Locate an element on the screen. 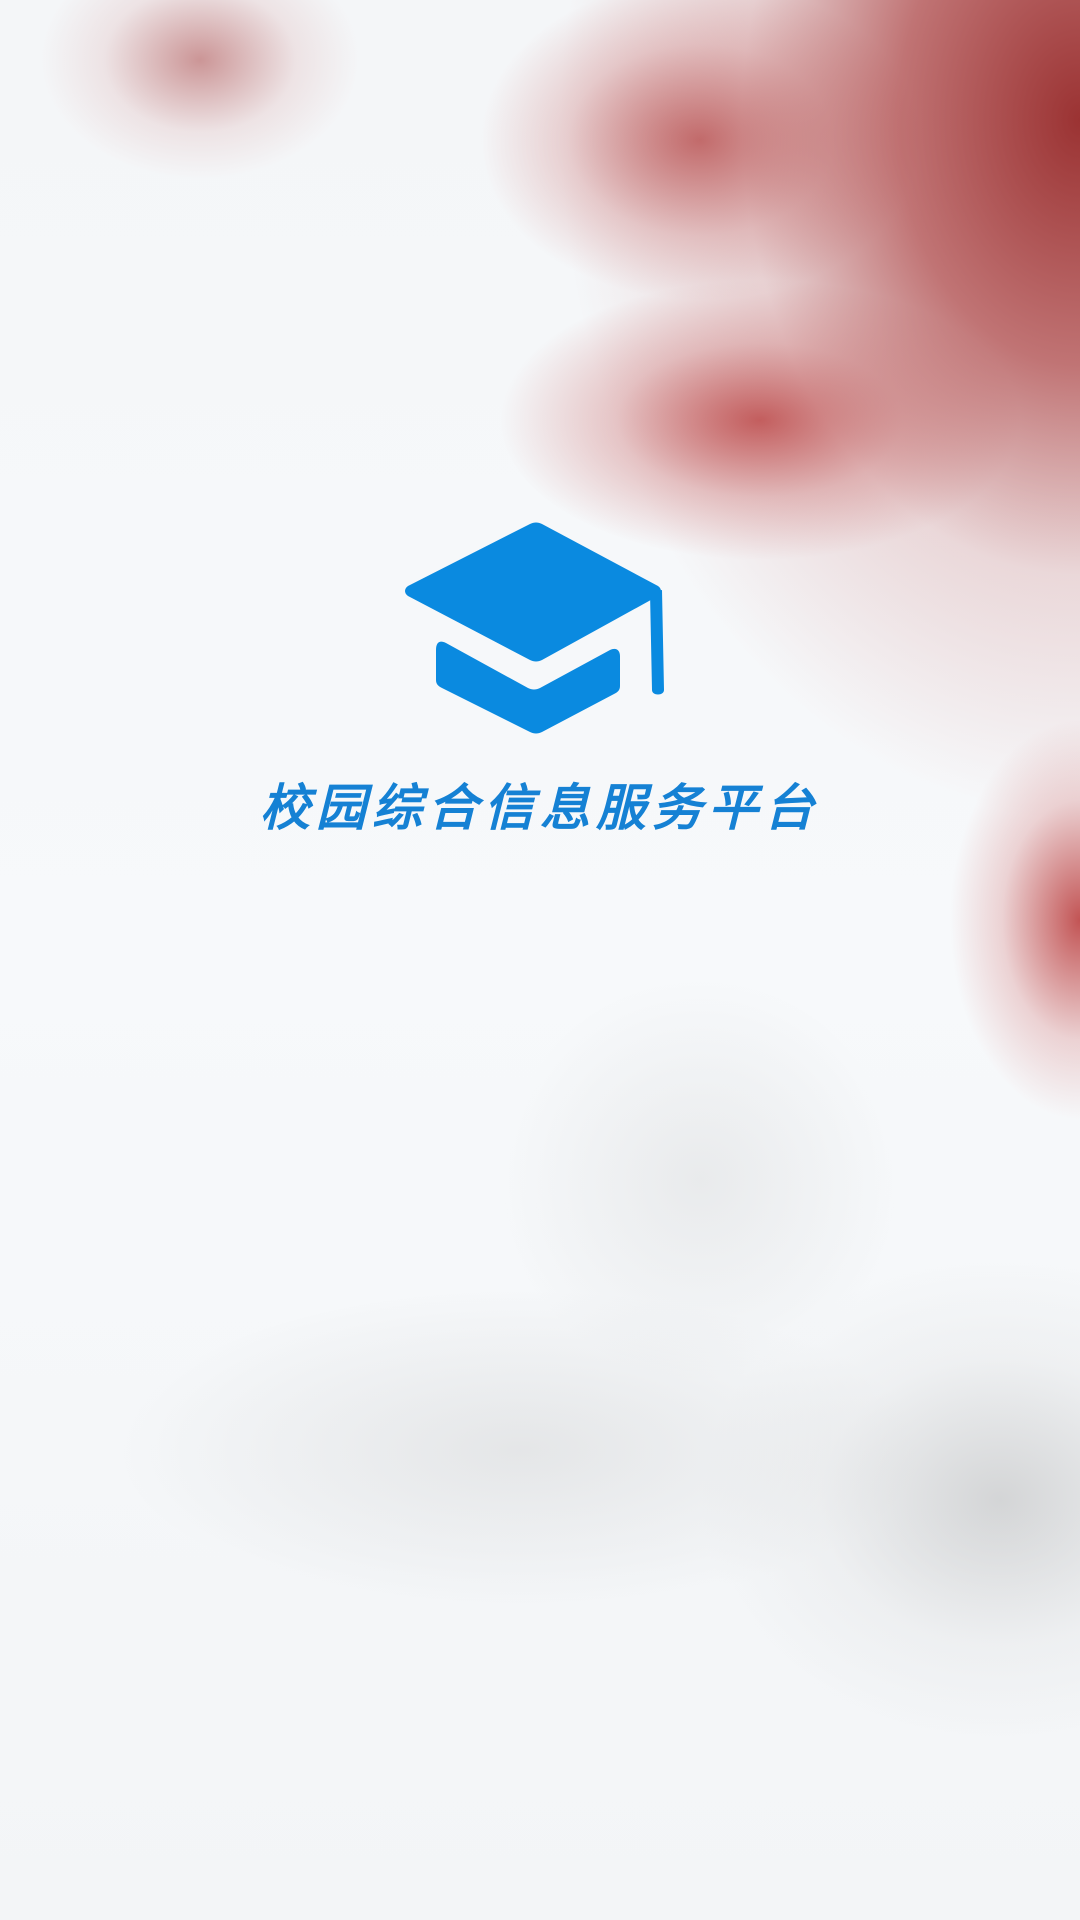 This screenshot has width=1080, height=1920. graduation-cap-icon is located at coordinates (535, 635).